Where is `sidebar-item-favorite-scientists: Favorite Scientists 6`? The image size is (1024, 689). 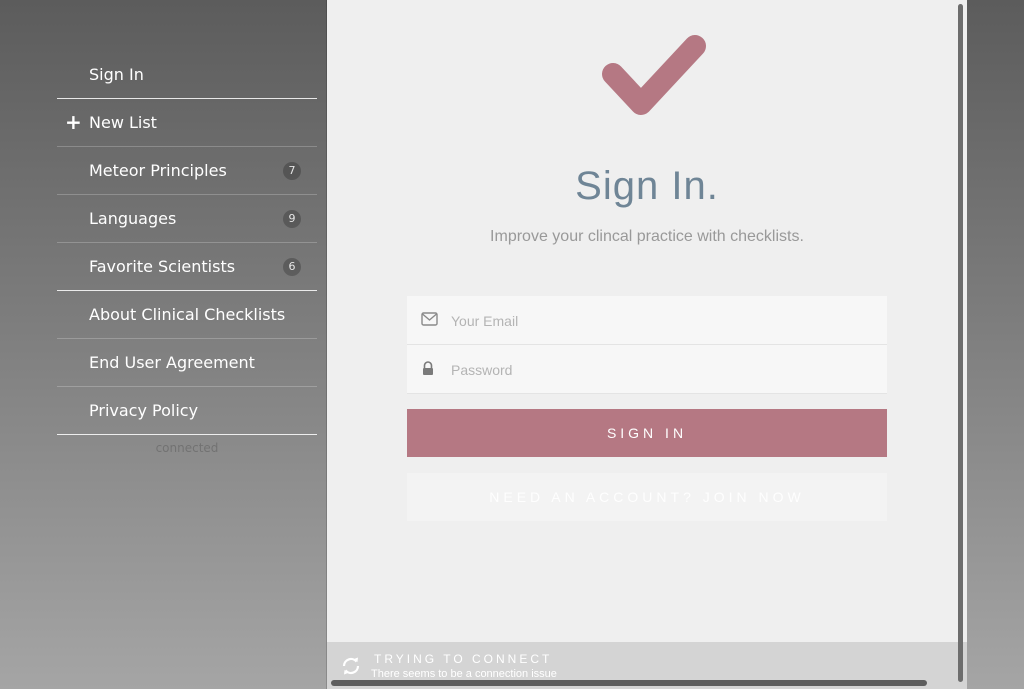
sidebar-item-favorite-scientists: Favorite Scientists 6 is located at coordinates (187, 267).